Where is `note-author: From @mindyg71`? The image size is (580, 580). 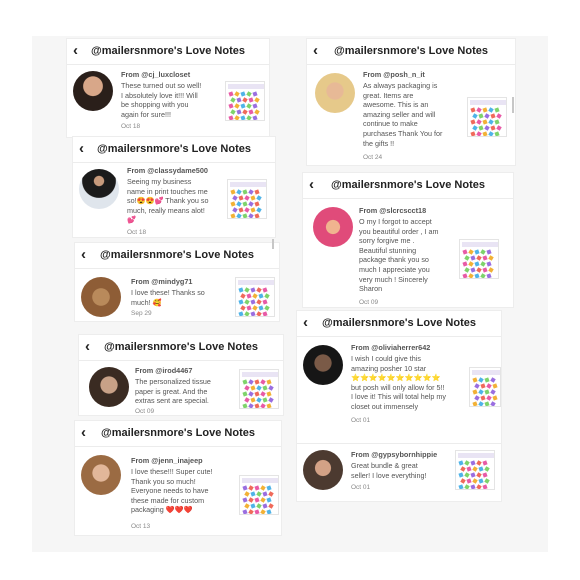
note-author: From @mindyg71 is located at coordinates (161, 281).